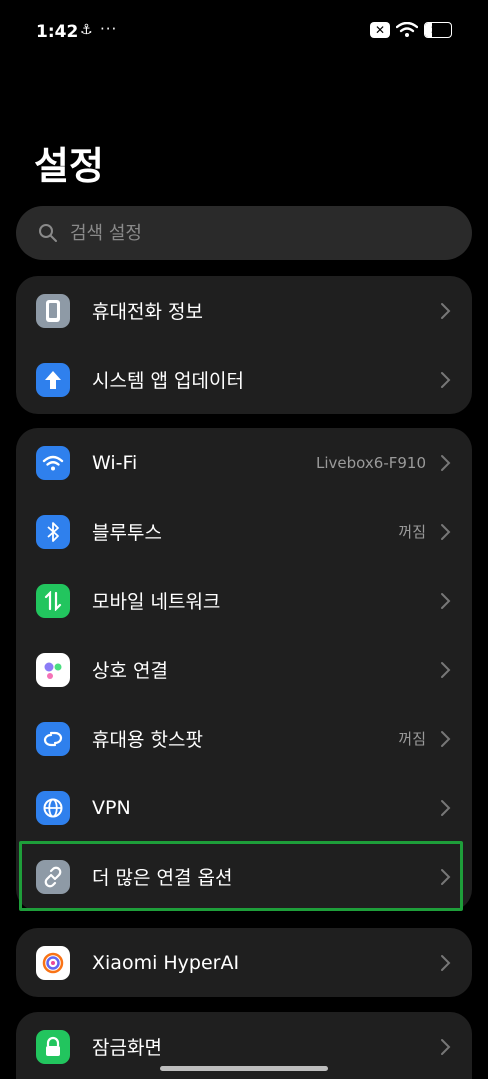  Describe the element at coordinates (86, 30) in the screenshot. I see `anchor-icon: ⚓︎` at that location.